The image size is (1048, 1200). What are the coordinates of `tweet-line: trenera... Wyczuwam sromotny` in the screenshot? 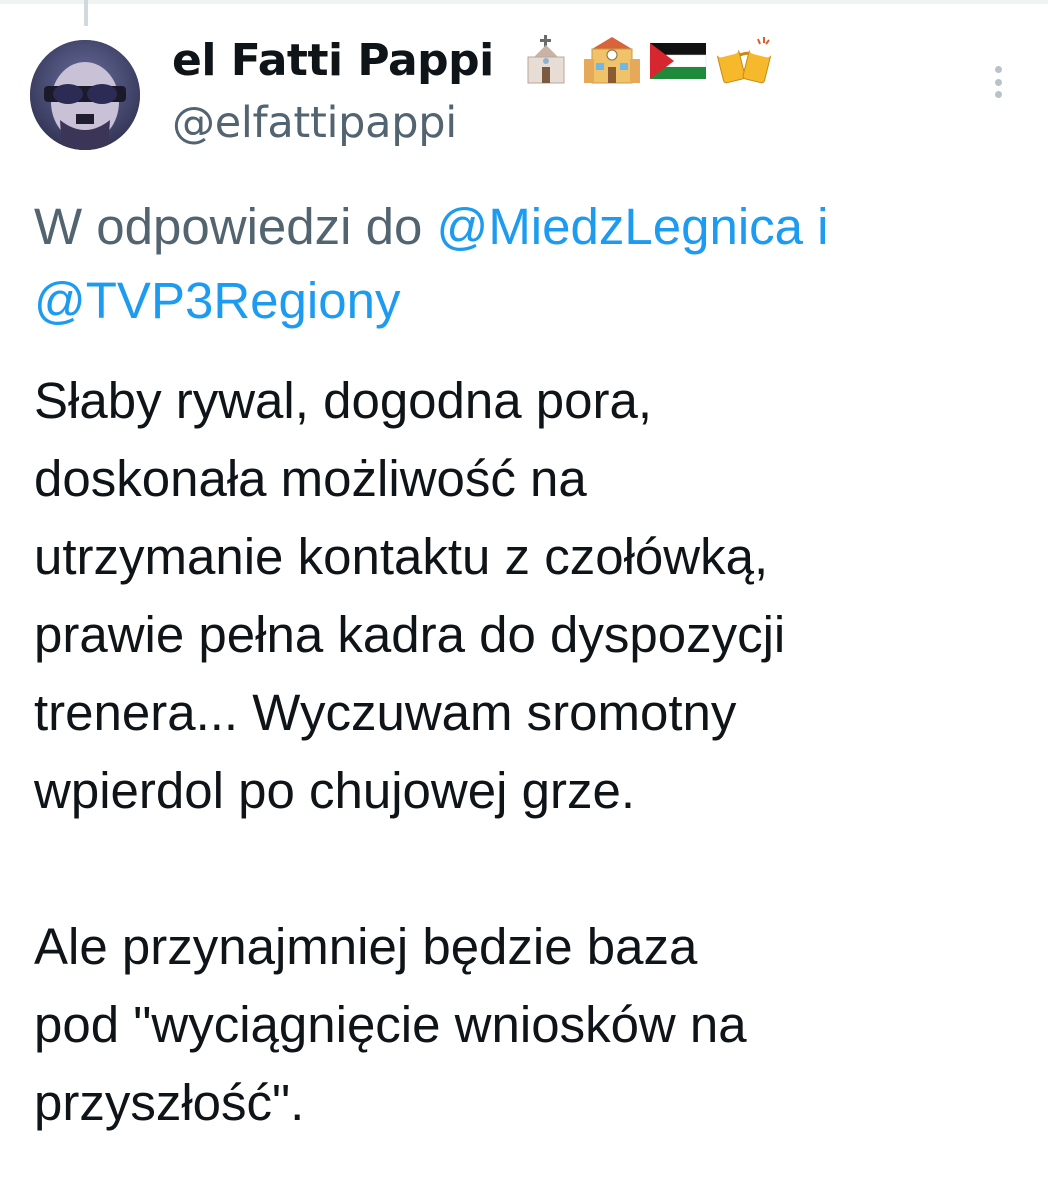 It's located at (385, 712).